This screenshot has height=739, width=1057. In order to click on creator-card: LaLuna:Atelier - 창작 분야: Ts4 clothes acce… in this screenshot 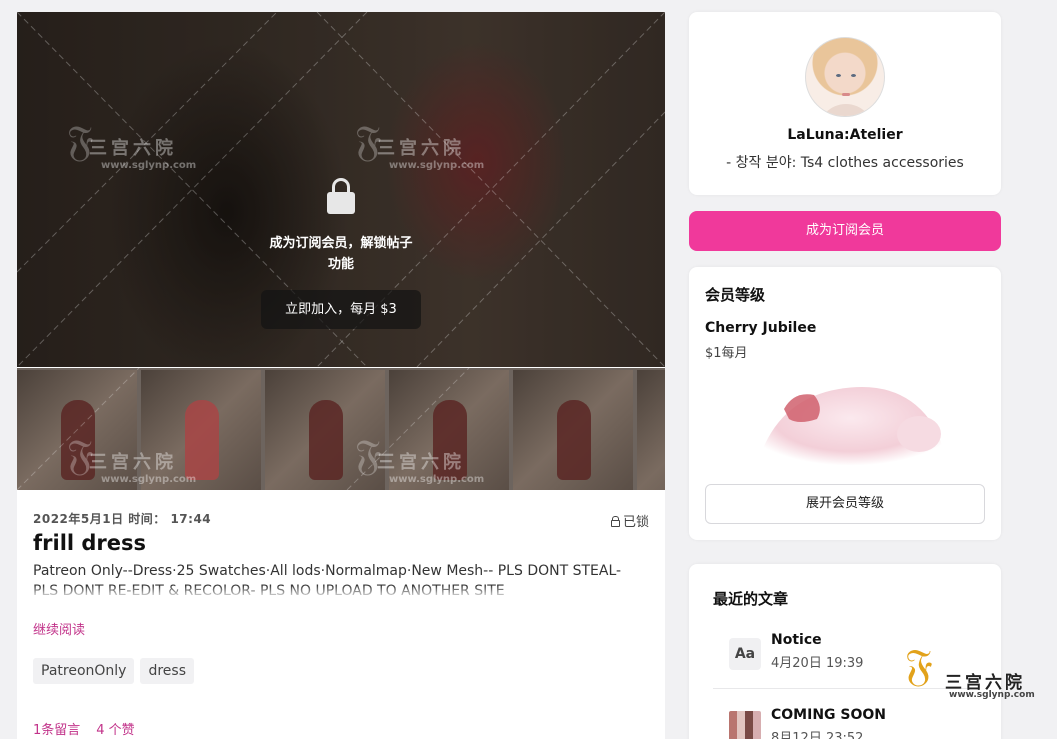, I will do `click(845, 103)`.